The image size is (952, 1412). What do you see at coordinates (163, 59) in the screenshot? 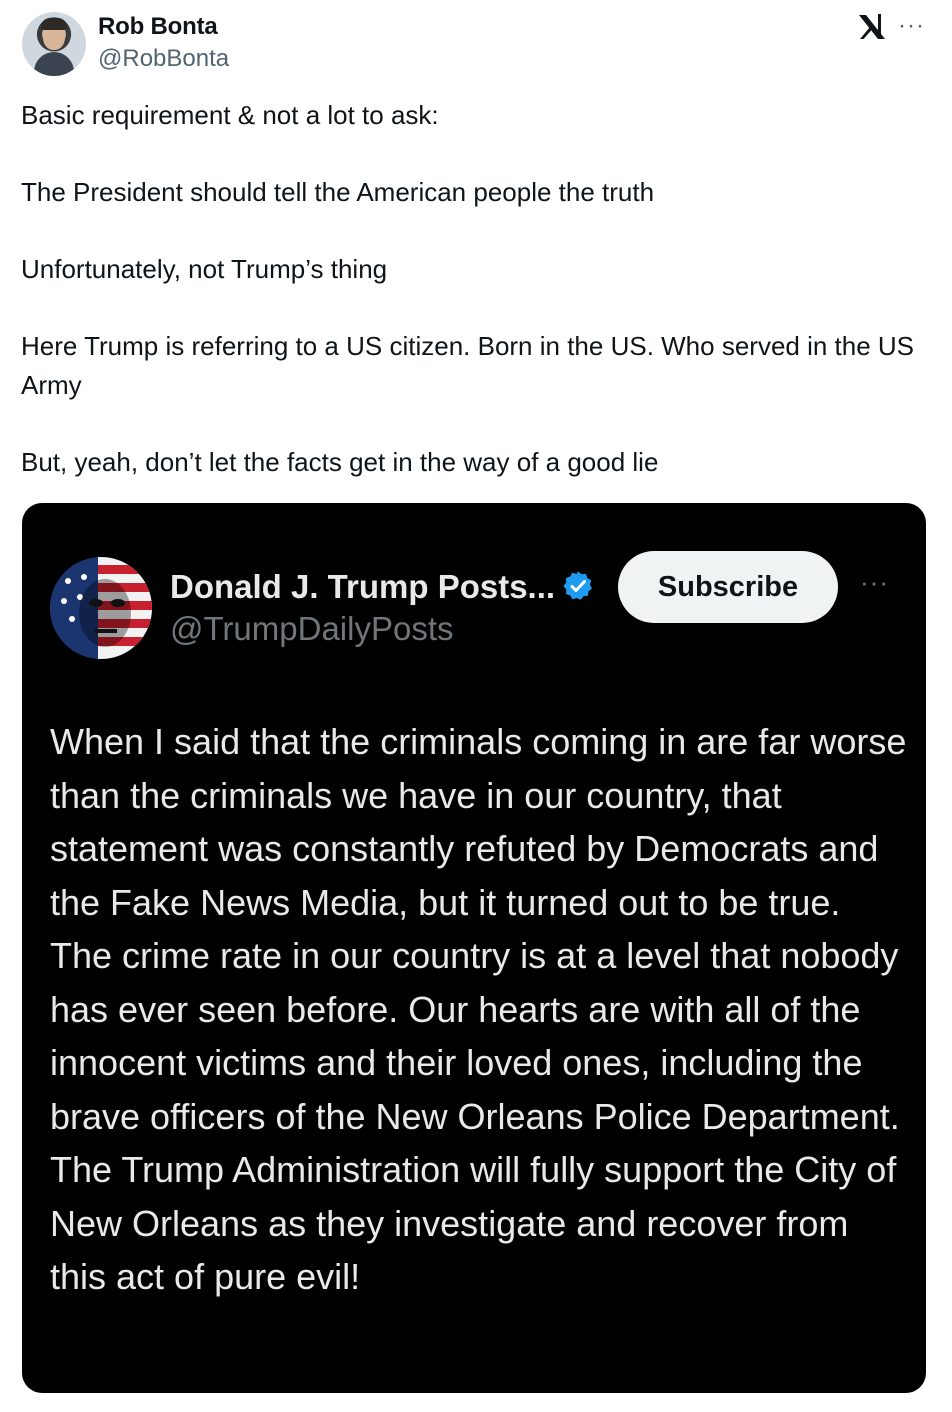
I see `author-handle: @RobBonta` at bounding box center [163, 59].